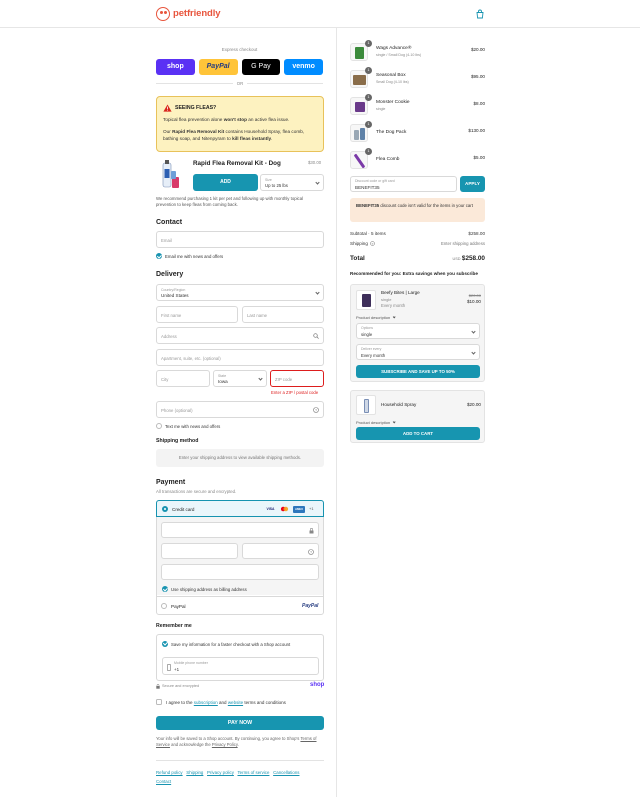 The image size is (640, 797). I want to click on shop-privacy-link: Privacy Policy, so click(225, 744).